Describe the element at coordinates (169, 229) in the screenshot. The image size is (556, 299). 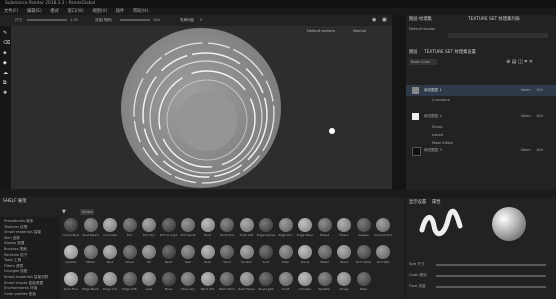
I see `smart-material-item: Dirt Grunge` at that location.